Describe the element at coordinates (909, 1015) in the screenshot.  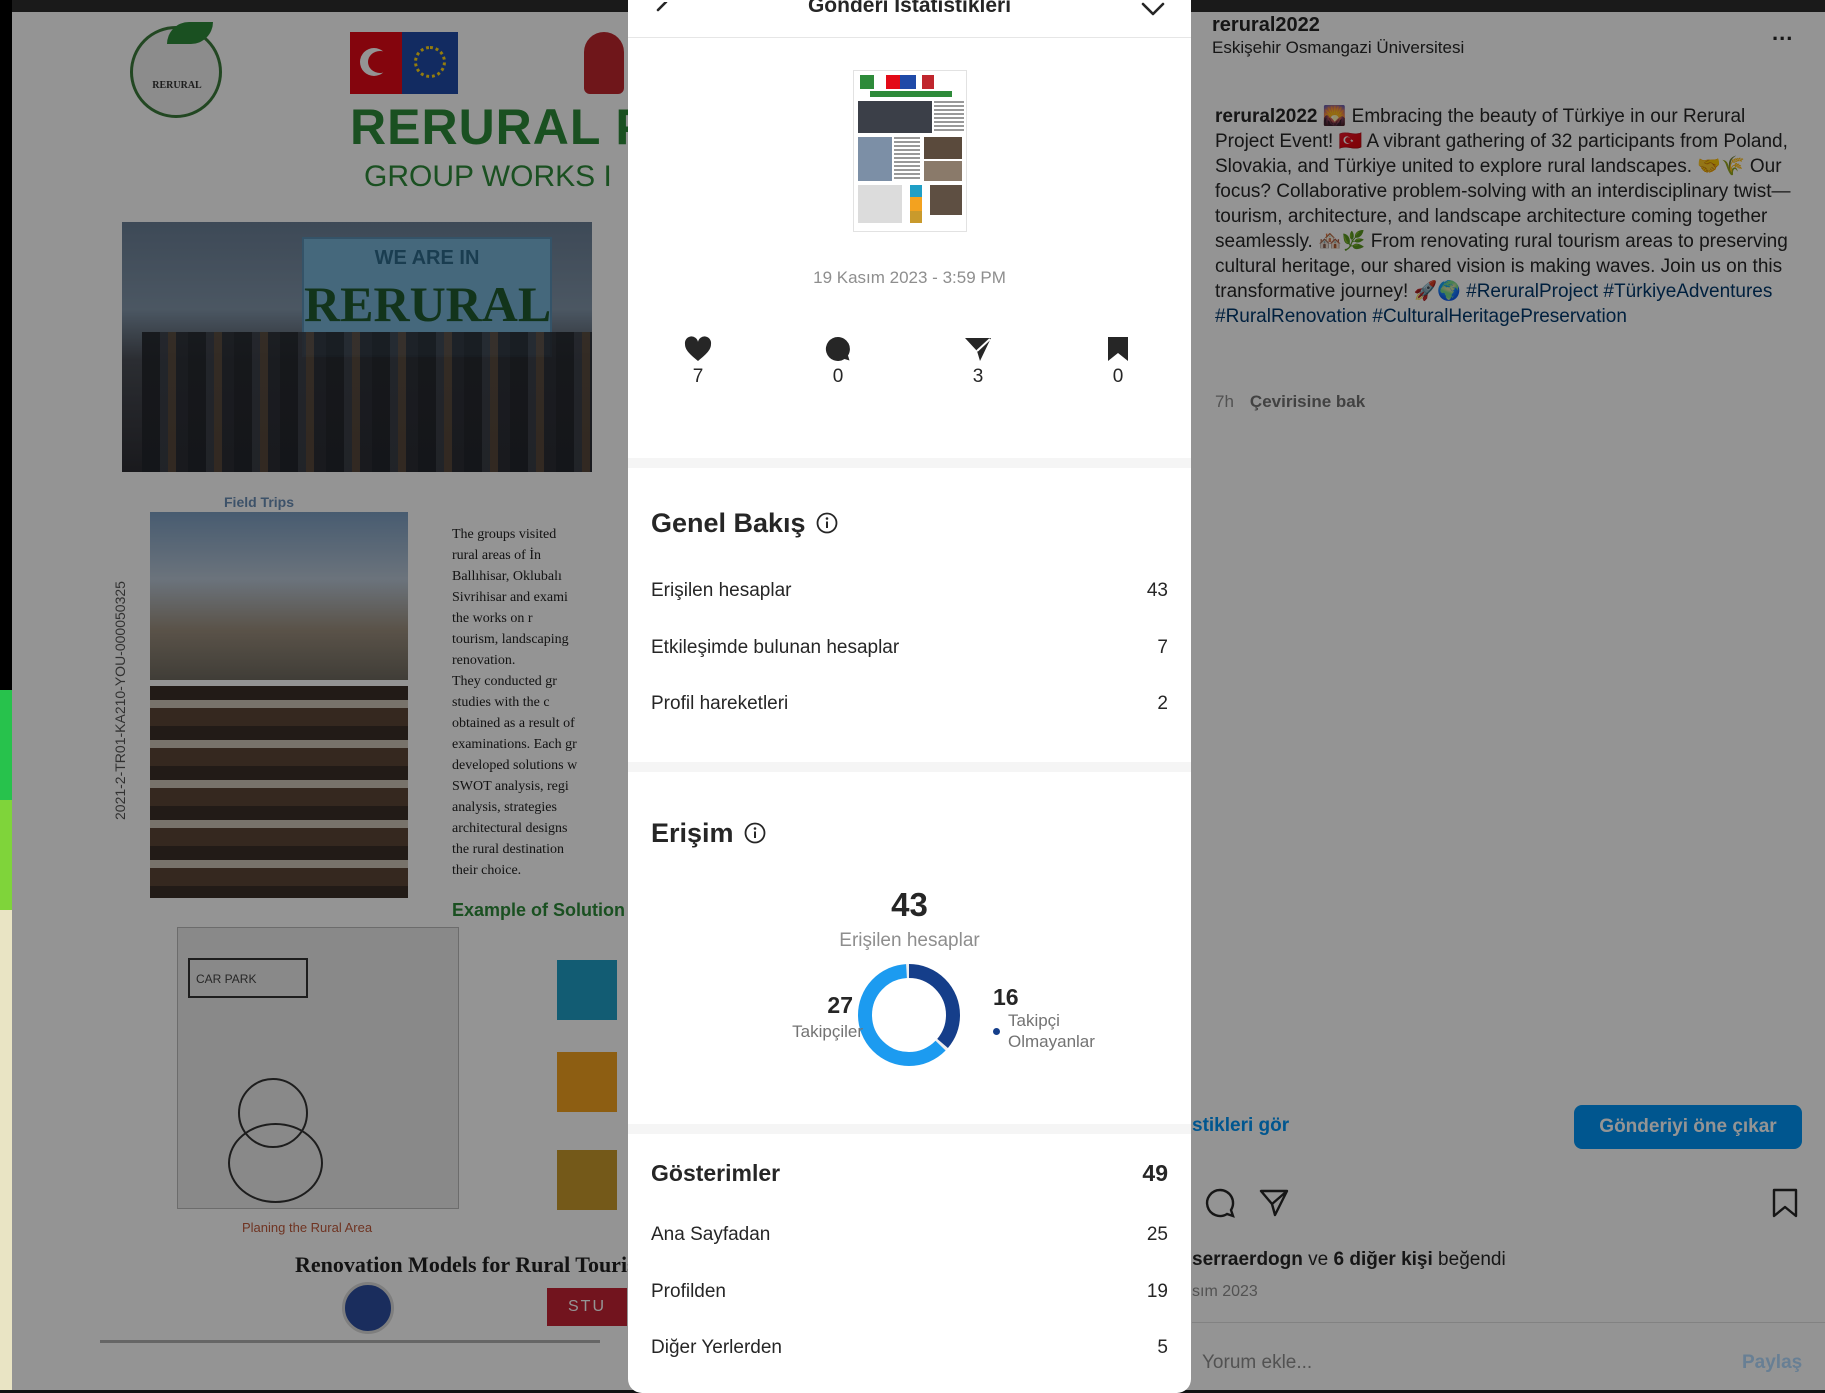
I see `reach-donut-chart` at that location.